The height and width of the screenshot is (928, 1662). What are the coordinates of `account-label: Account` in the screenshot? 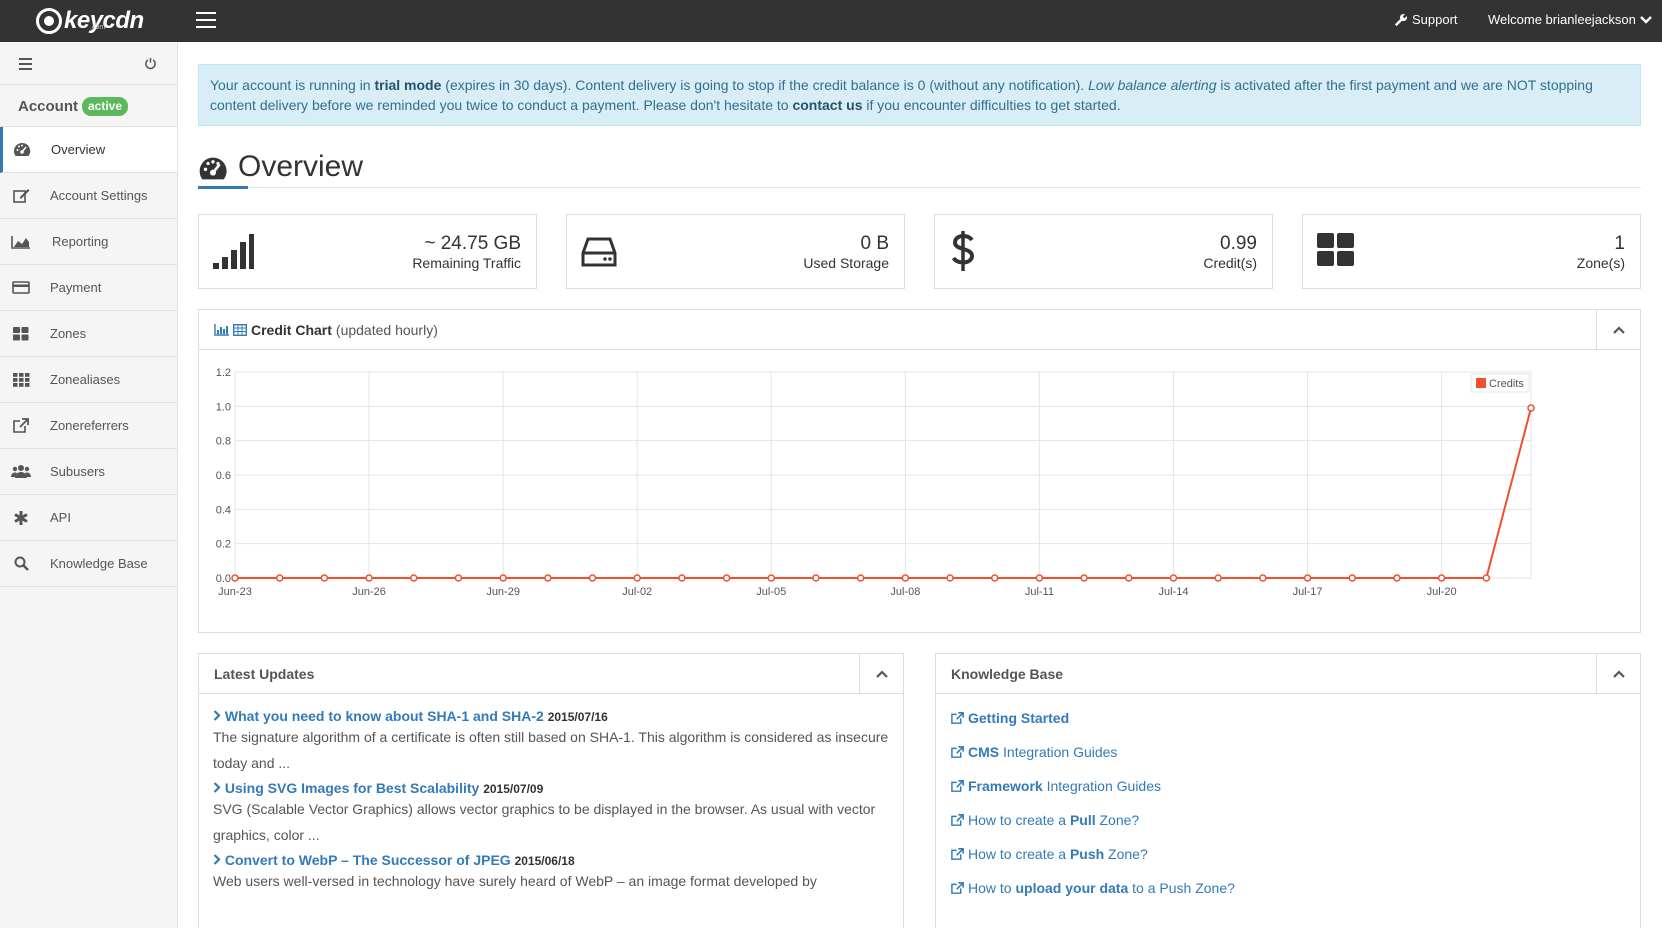 It's located at (48, 106).